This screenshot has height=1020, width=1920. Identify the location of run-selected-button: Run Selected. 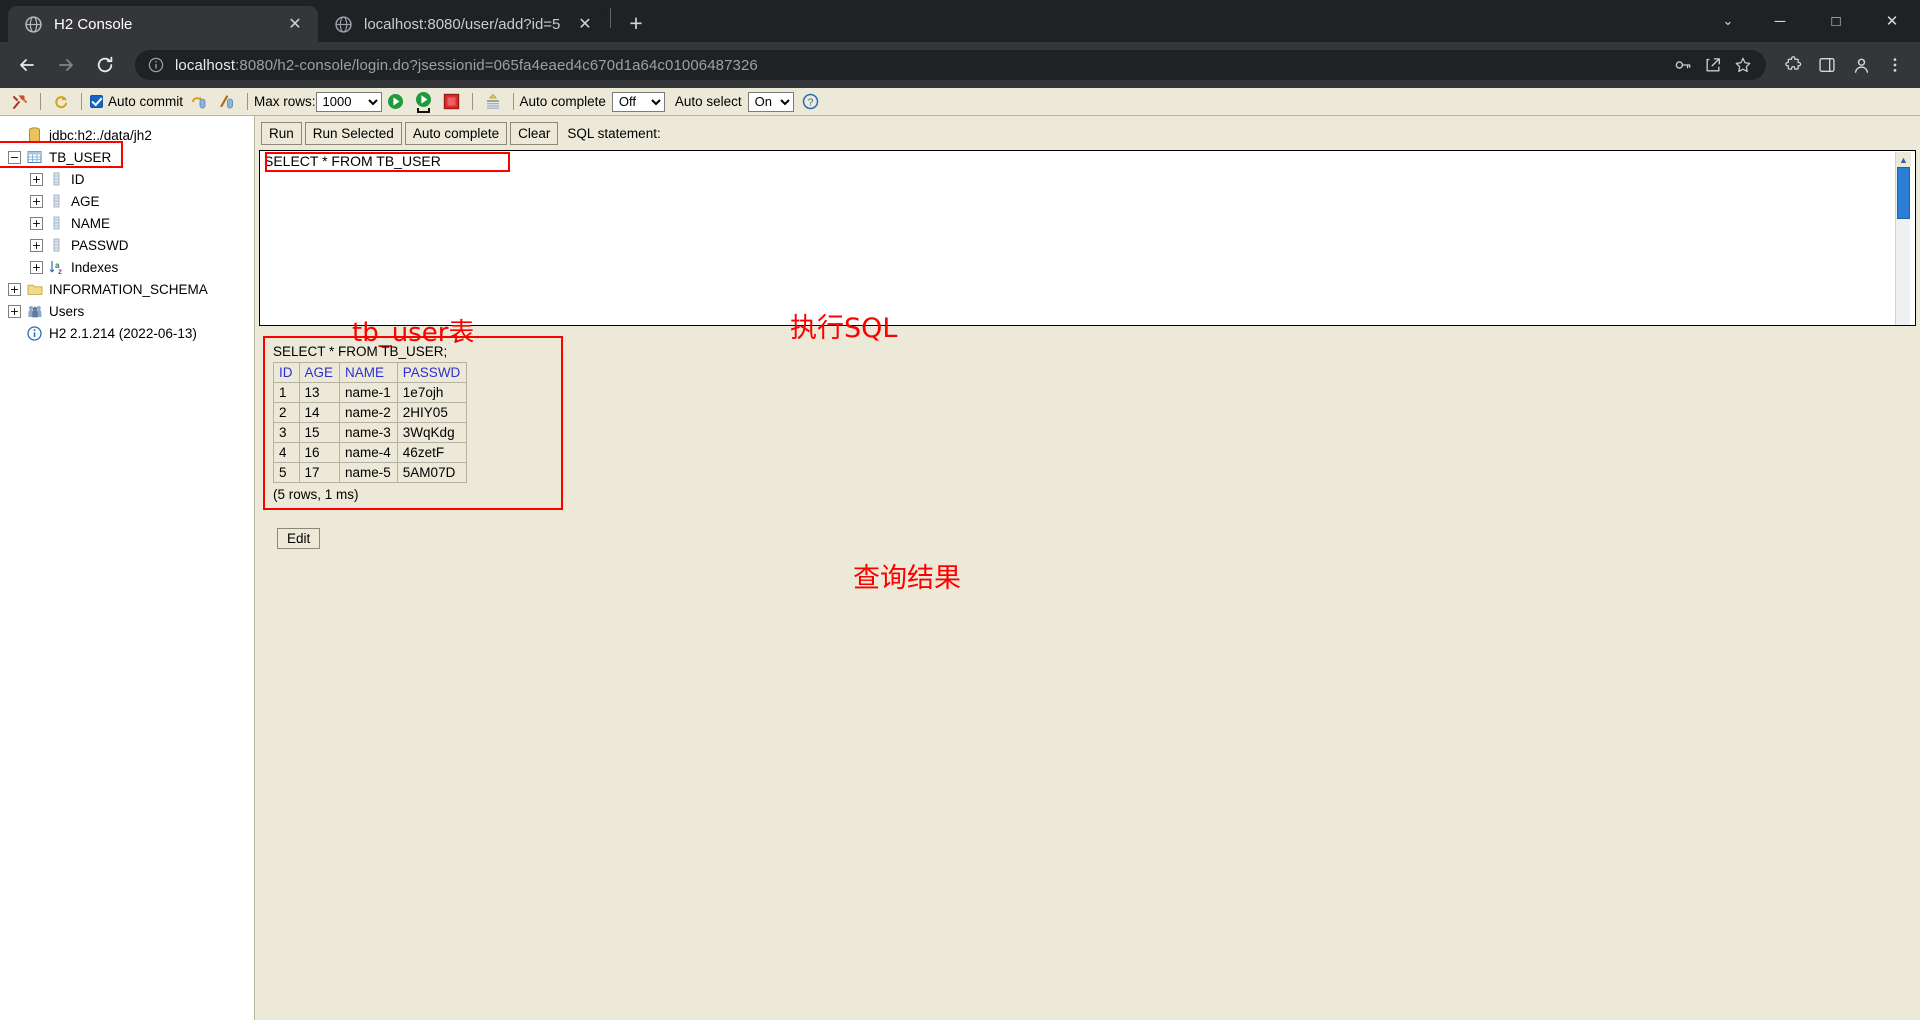
(353, 133).